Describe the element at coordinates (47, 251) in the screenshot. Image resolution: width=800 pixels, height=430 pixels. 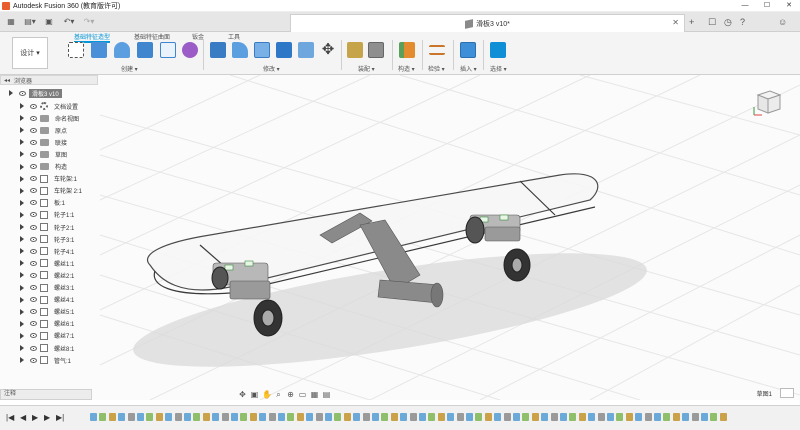
I see `browser-item: 轮子4:1` at that location.